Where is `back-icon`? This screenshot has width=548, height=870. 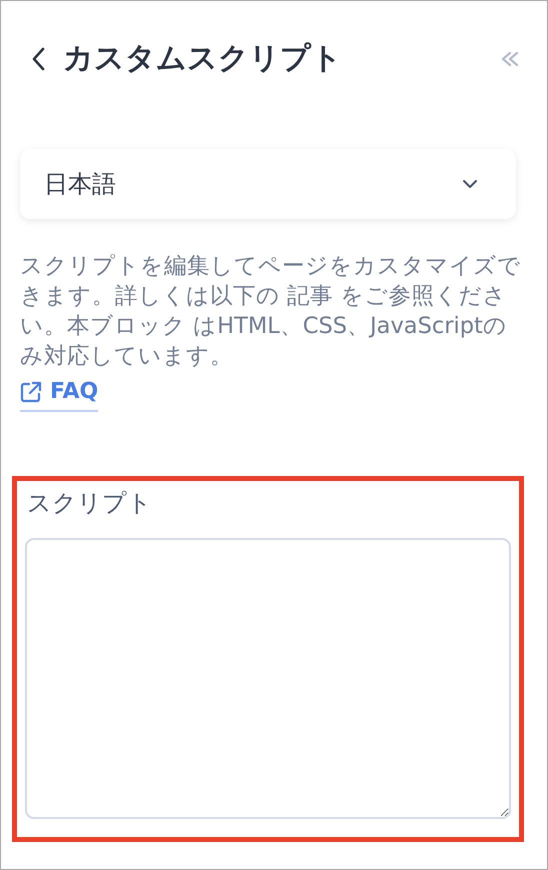
back-icon is located at coordinates (38, 59).